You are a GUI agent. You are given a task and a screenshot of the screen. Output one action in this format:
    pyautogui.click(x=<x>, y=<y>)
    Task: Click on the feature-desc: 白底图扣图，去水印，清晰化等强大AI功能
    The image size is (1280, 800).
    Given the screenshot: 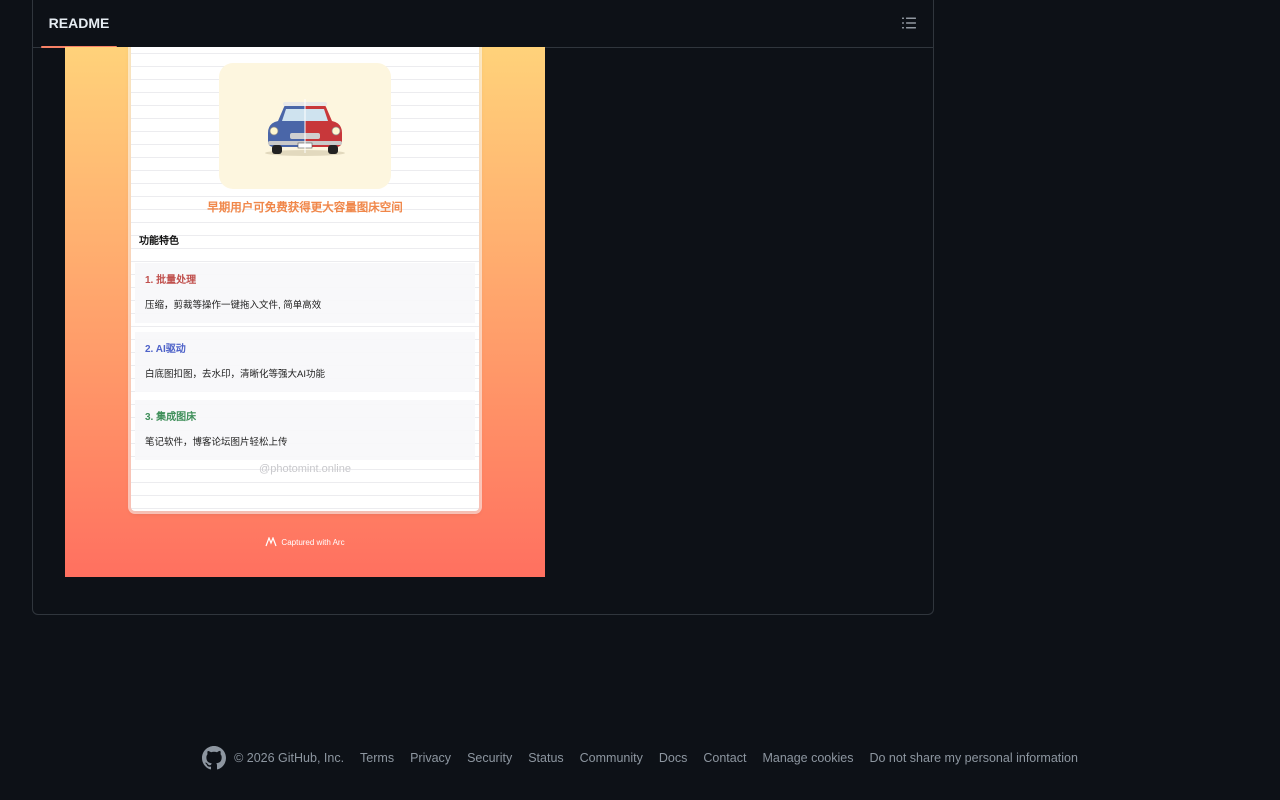 What is the action you would take?
    pyautogui.click(x=235, y=374)
    